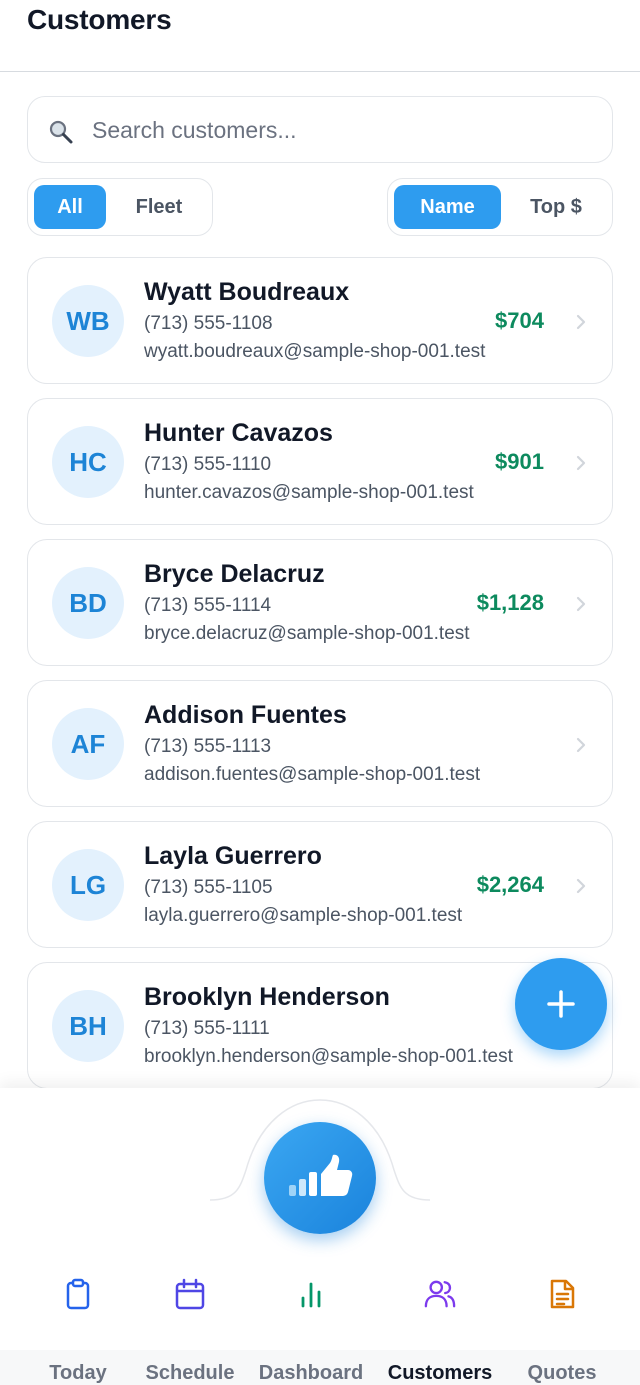 The height and width of the screenshot is (1385, 640). Describe the element at coordinates (311, 1295) in the screenshot. I see `bar-chart-icon` at that location.